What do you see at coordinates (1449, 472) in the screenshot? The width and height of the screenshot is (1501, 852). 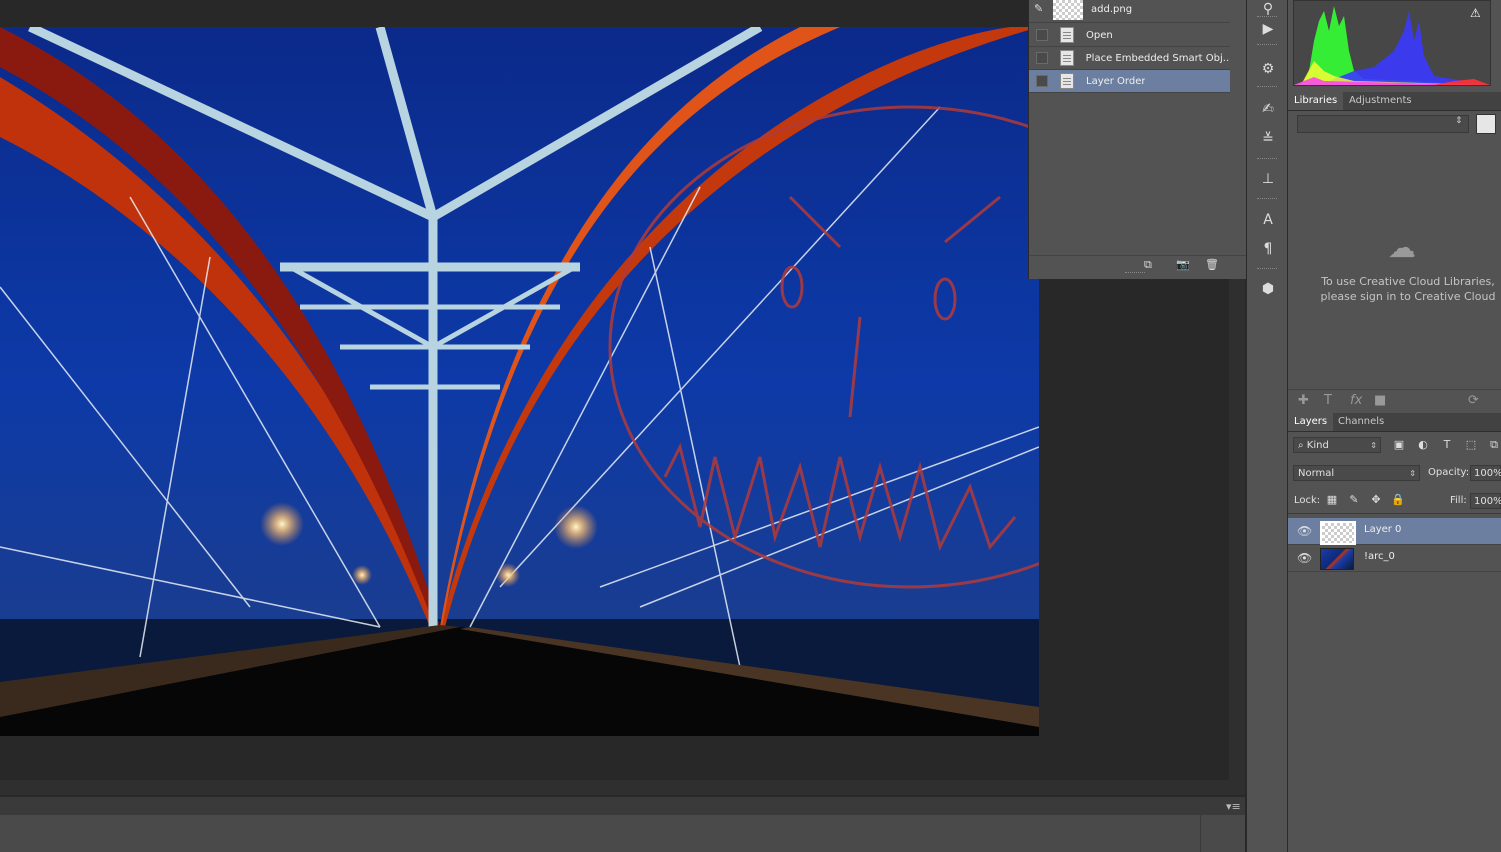 I see `opacity-label: Opacity:` at bounding box center [1449, 472].